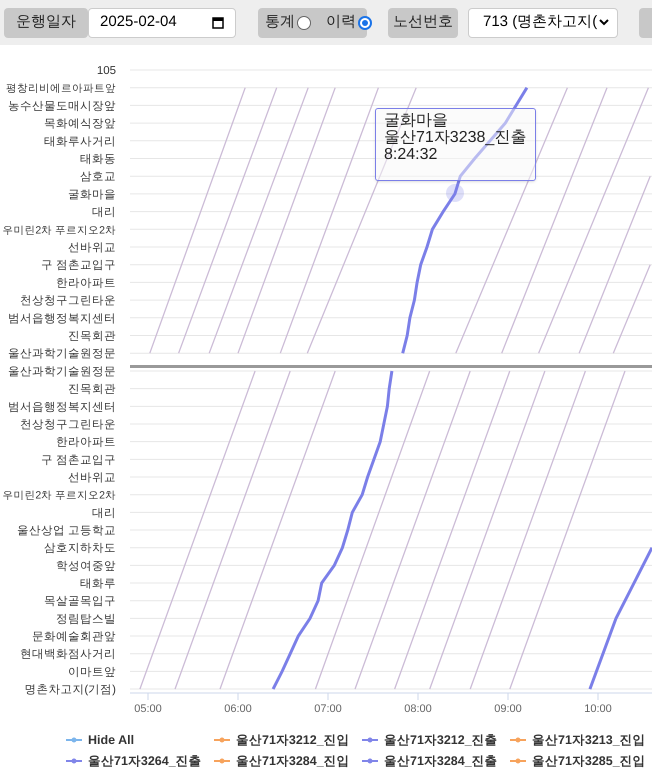 This screenshot has width=652, height=775. What do you see at coordinates (288, 740) in the screenshot?
I see `legend-item: 울산71자3212_진입` at bounding box center [288, 740].